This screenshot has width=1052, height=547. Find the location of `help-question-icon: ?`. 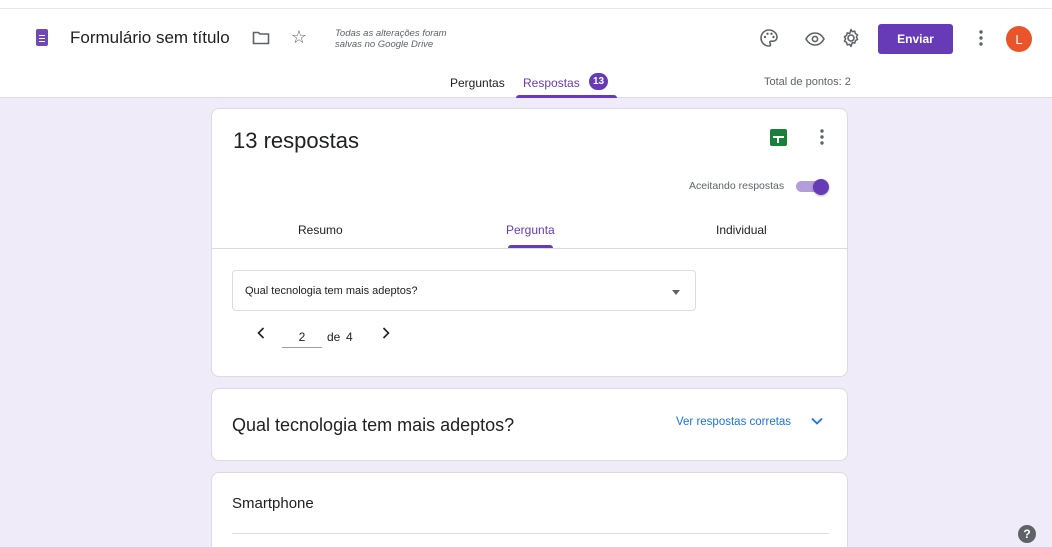

help-question-icon: ? is located at coordinates (1027, 534).